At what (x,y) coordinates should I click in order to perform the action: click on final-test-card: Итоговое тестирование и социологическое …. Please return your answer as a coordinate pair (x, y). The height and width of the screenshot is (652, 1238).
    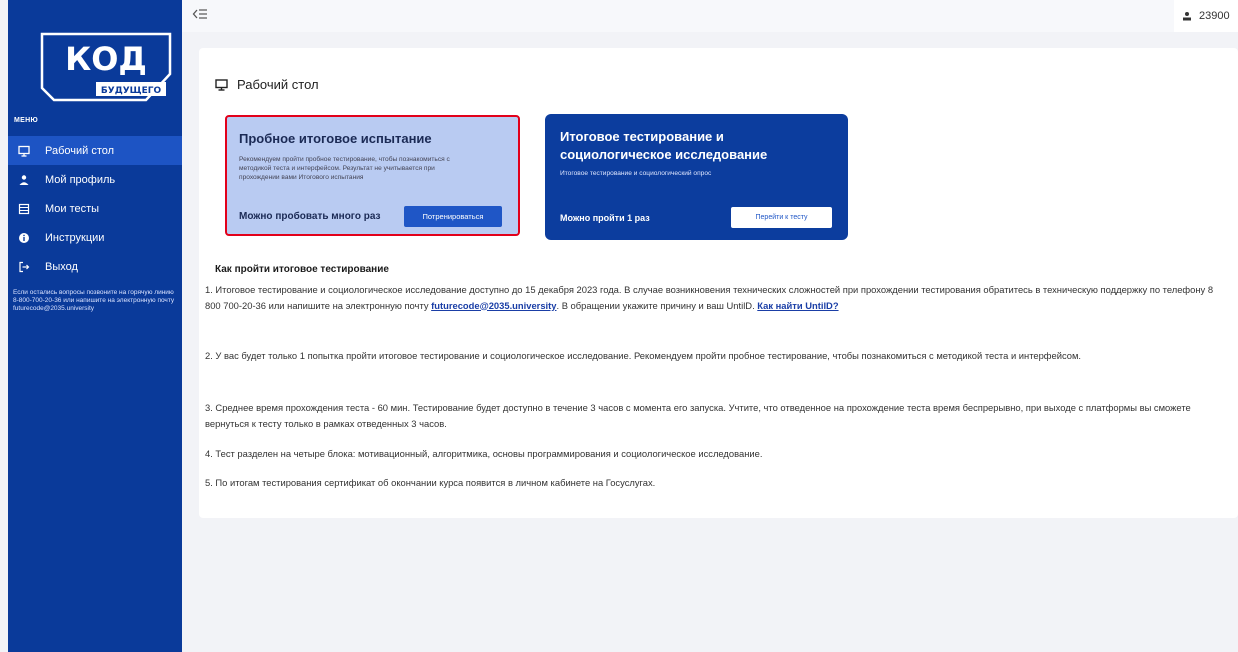
    Looking at the image, I should click on (696, 177).